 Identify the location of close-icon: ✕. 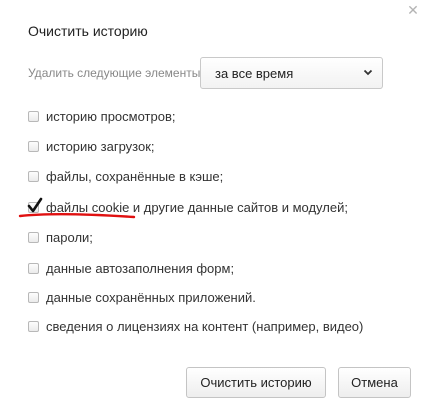
(413, 10).